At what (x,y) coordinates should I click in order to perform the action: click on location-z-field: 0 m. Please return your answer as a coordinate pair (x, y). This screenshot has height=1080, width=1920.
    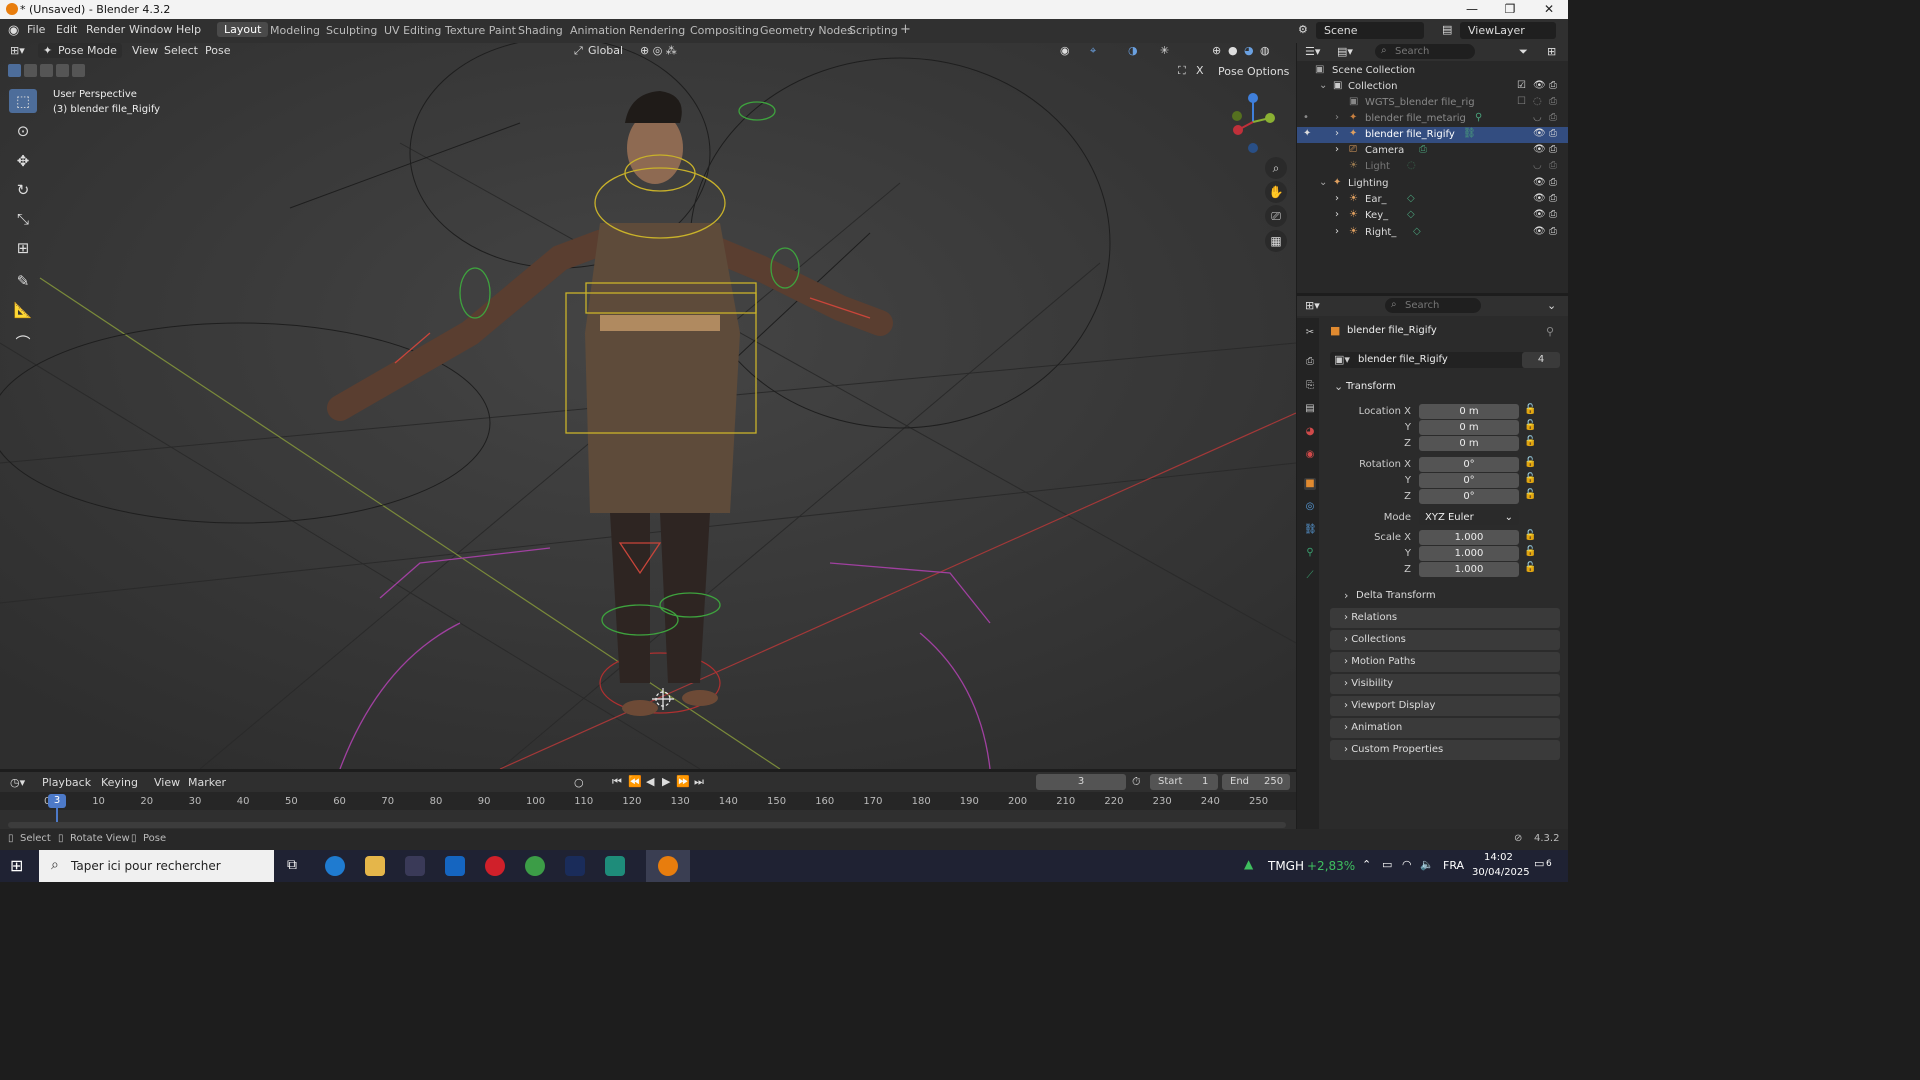
    Looking at the image, I should click on (1469, 443).